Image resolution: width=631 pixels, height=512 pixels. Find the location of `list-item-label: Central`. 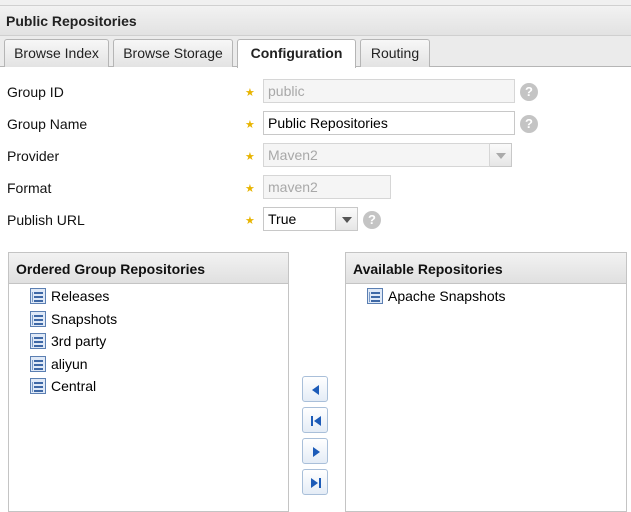

list-item-label: Central is located at coordinates (74, 386).